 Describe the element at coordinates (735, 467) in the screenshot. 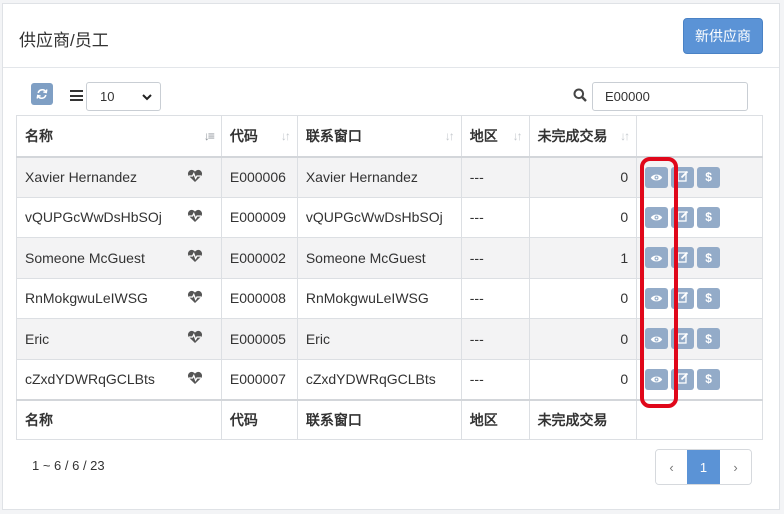

I see `next-page-button: ›` at that location.